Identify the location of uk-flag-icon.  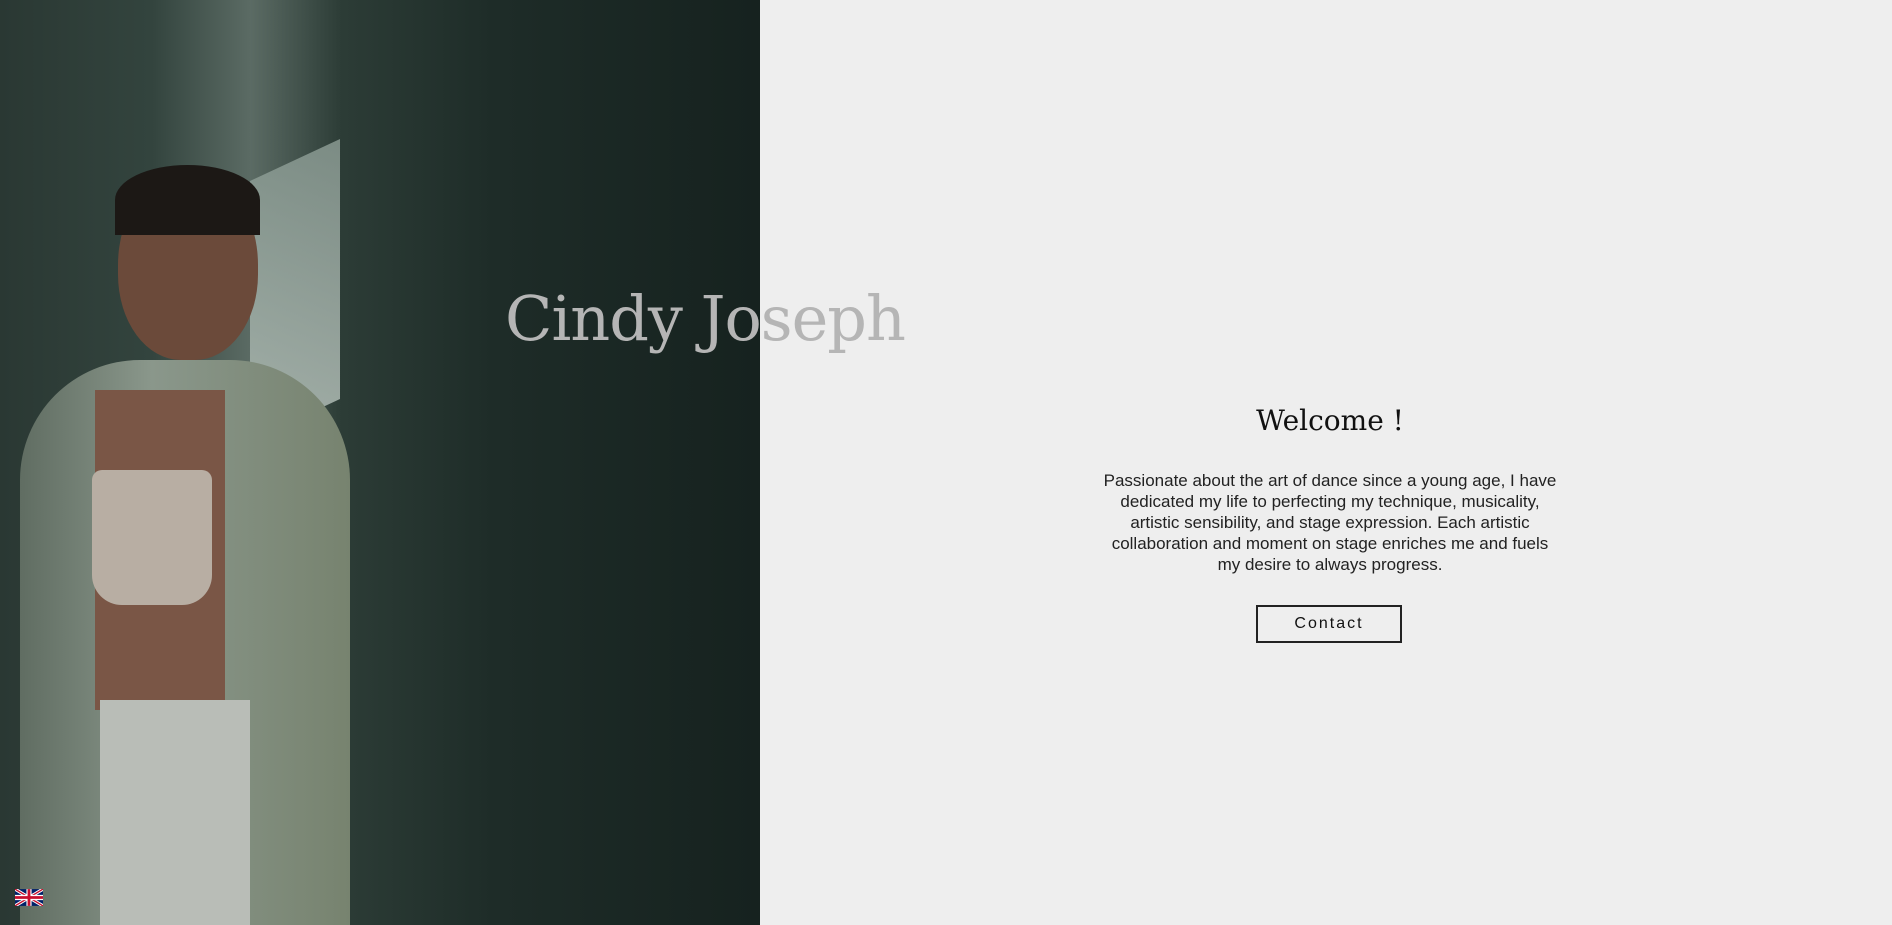
(29, 897).